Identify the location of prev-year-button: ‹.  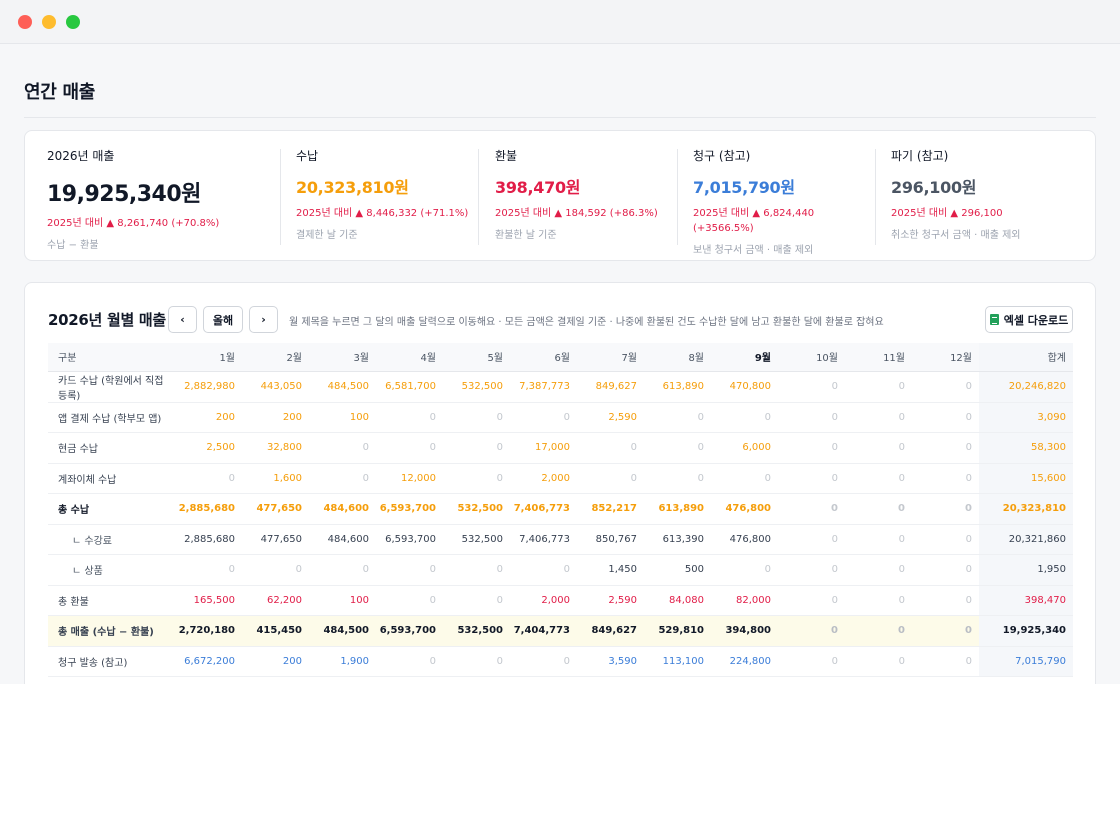
(182, 319).